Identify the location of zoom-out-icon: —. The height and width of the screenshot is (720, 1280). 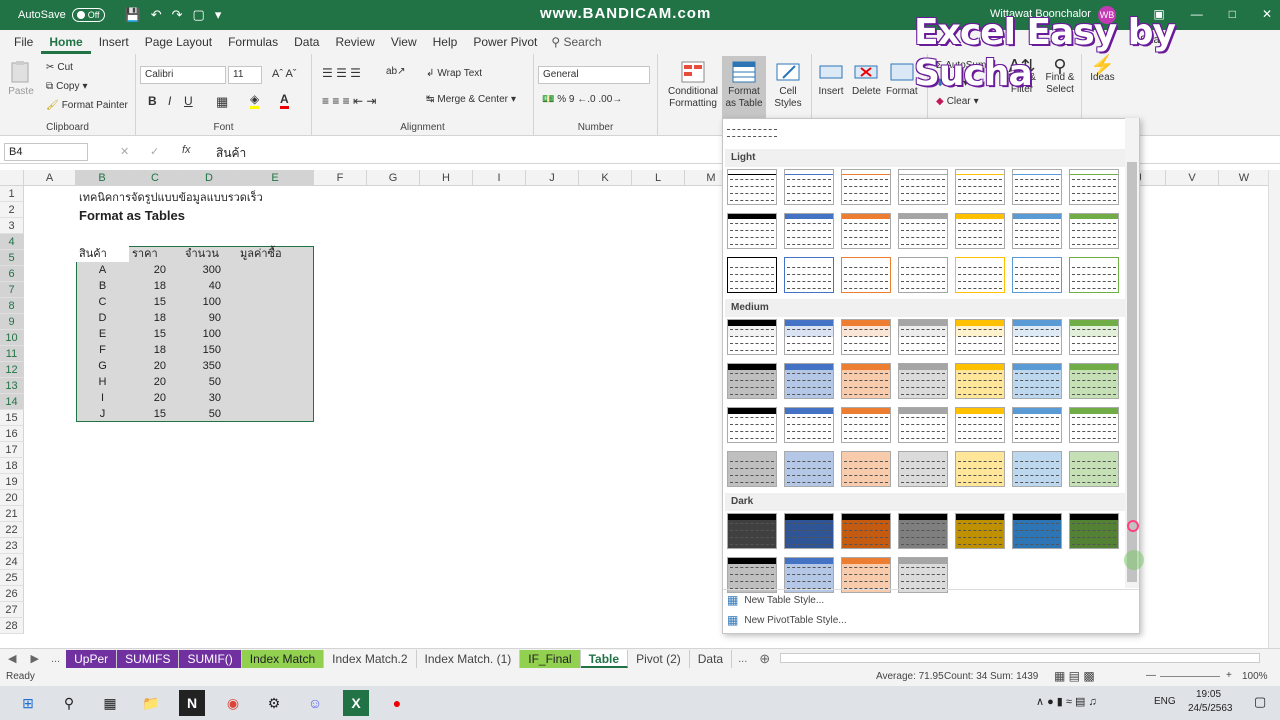
(1151, 675).